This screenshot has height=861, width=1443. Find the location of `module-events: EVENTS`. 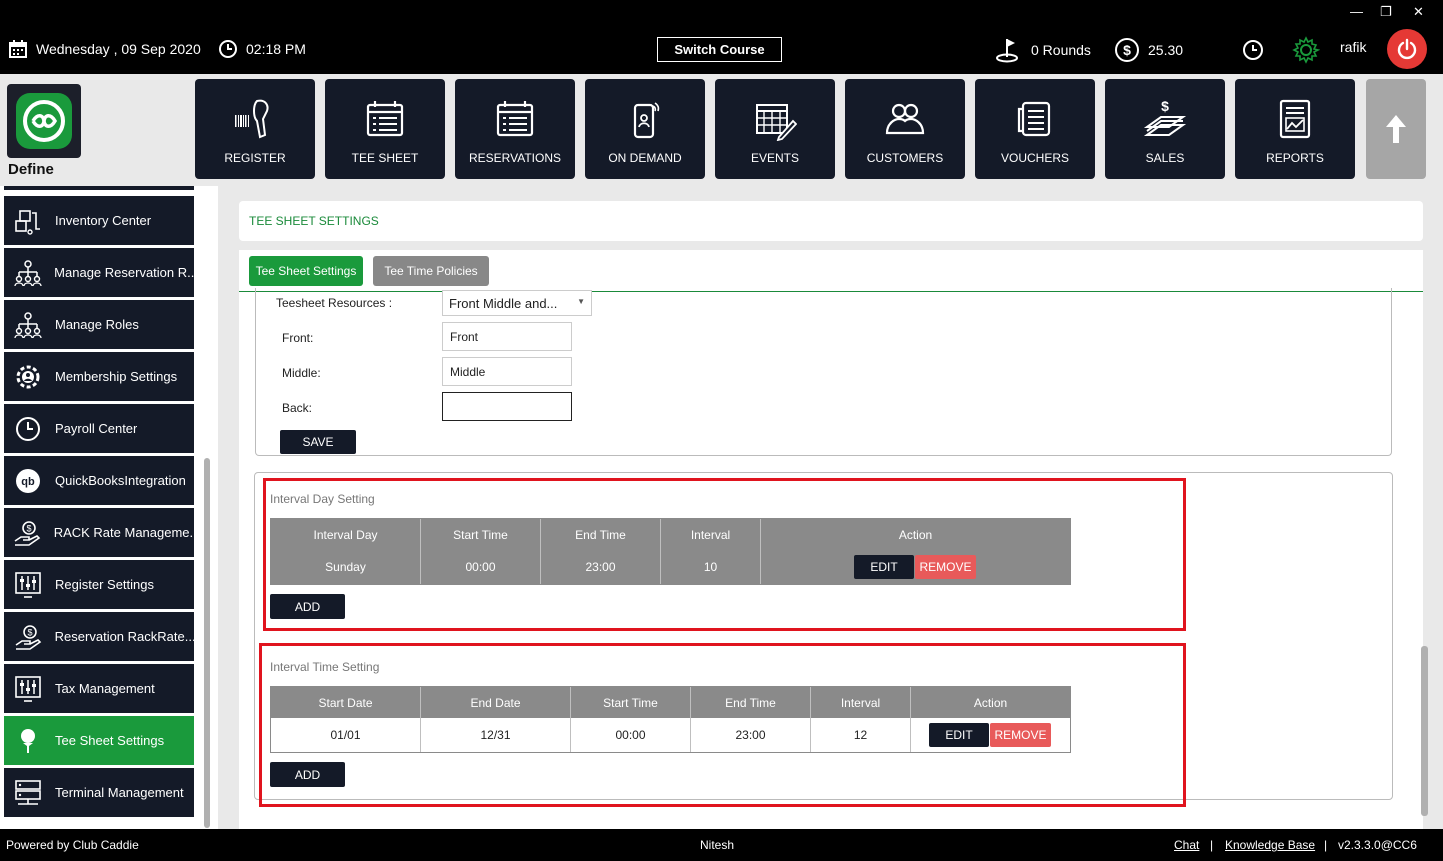

module-events: EVENTS is located at coordinates (775, 129).